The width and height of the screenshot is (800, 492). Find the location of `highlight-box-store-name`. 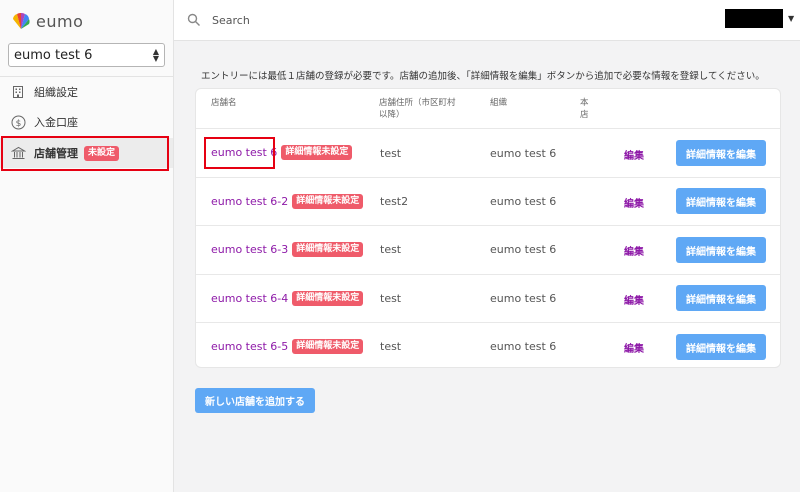

highlight-box-store-name is located at coordinates (239, 153).